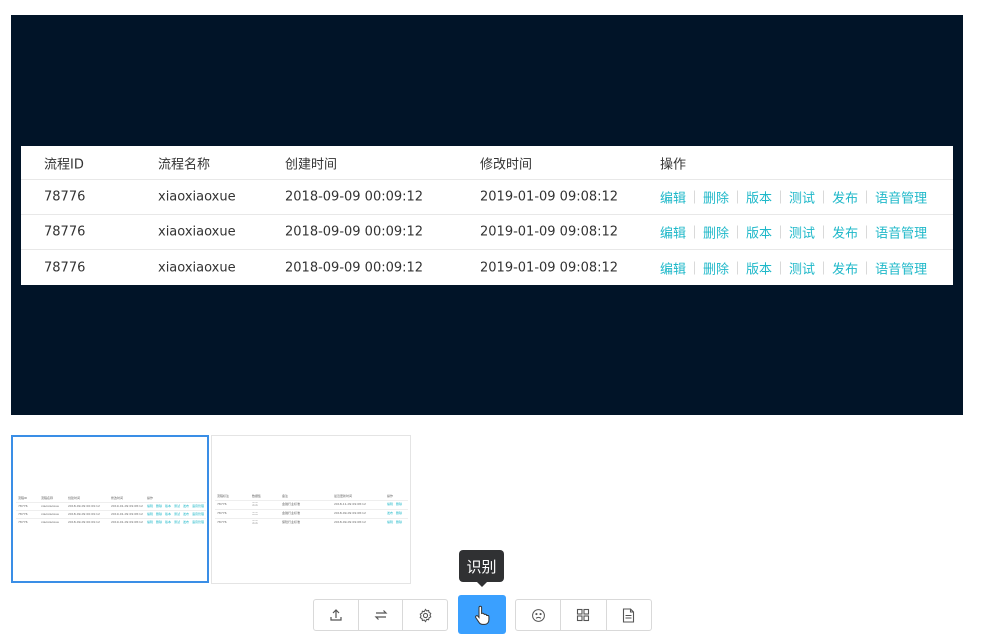 Image resolution: width=981 pixels, height=639 pixels. What do you see at coordinates (257, 496) in the screenshot?
I see `mini-header-cell: 数据集` at bounding box center [257, 496].